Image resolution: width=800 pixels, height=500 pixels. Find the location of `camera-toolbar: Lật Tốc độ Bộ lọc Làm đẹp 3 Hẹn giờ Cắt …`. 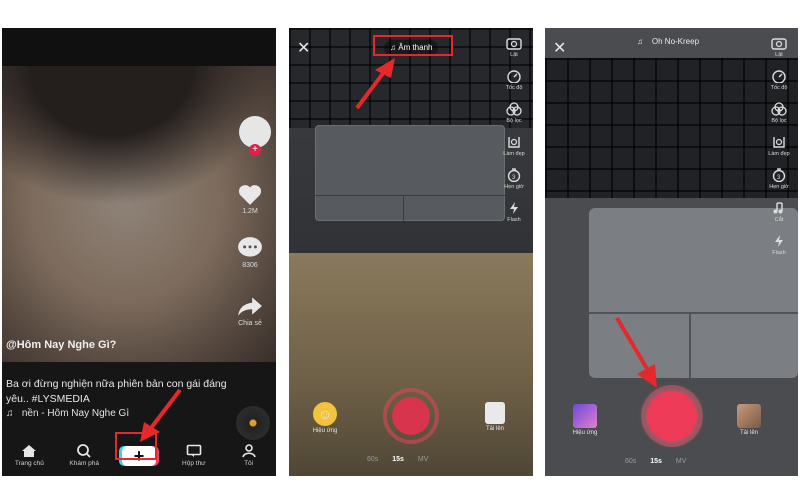

camera-toolbar: Lật Tốc độ Bộ lọc Làm đẹp 3 Hẹn giờ Cắt … is located at coordinates (779, 151).